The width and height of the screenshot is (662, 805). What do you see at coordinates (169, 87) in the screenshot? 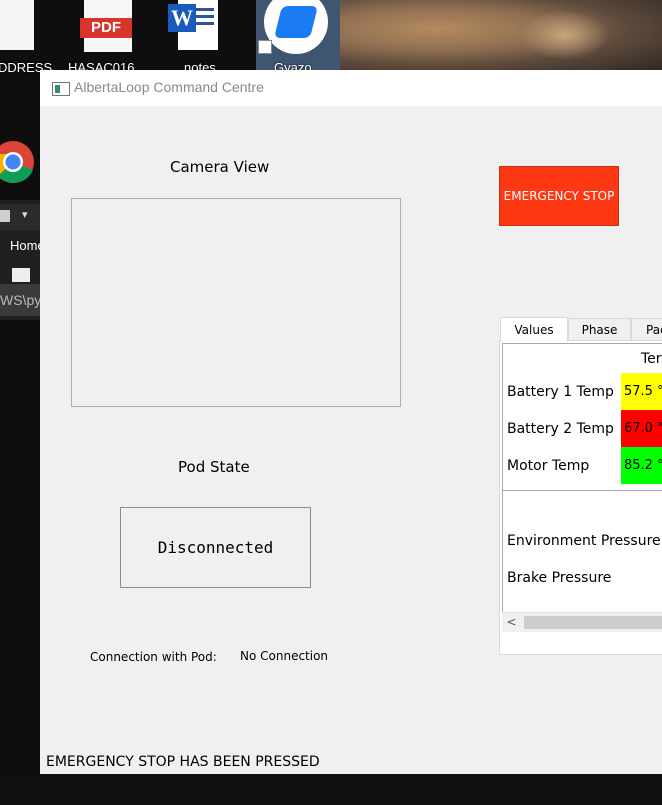
I see `window-title: AlbertaLoop Command Centre` at bounding box center [169, 87].